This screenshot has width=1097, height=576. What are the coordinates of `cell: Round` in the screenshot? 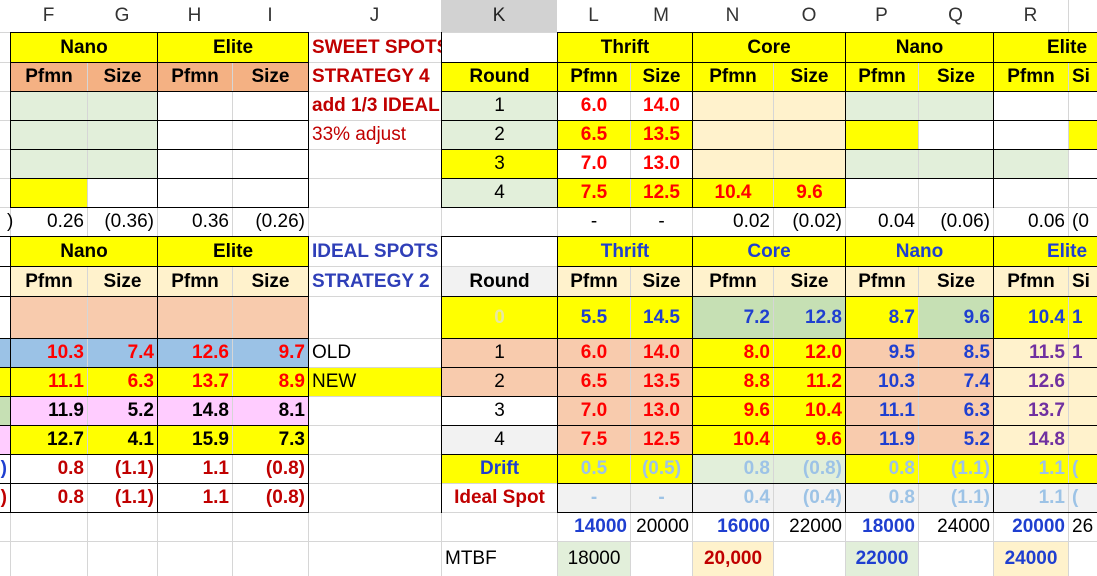 It's located at (499, 77).